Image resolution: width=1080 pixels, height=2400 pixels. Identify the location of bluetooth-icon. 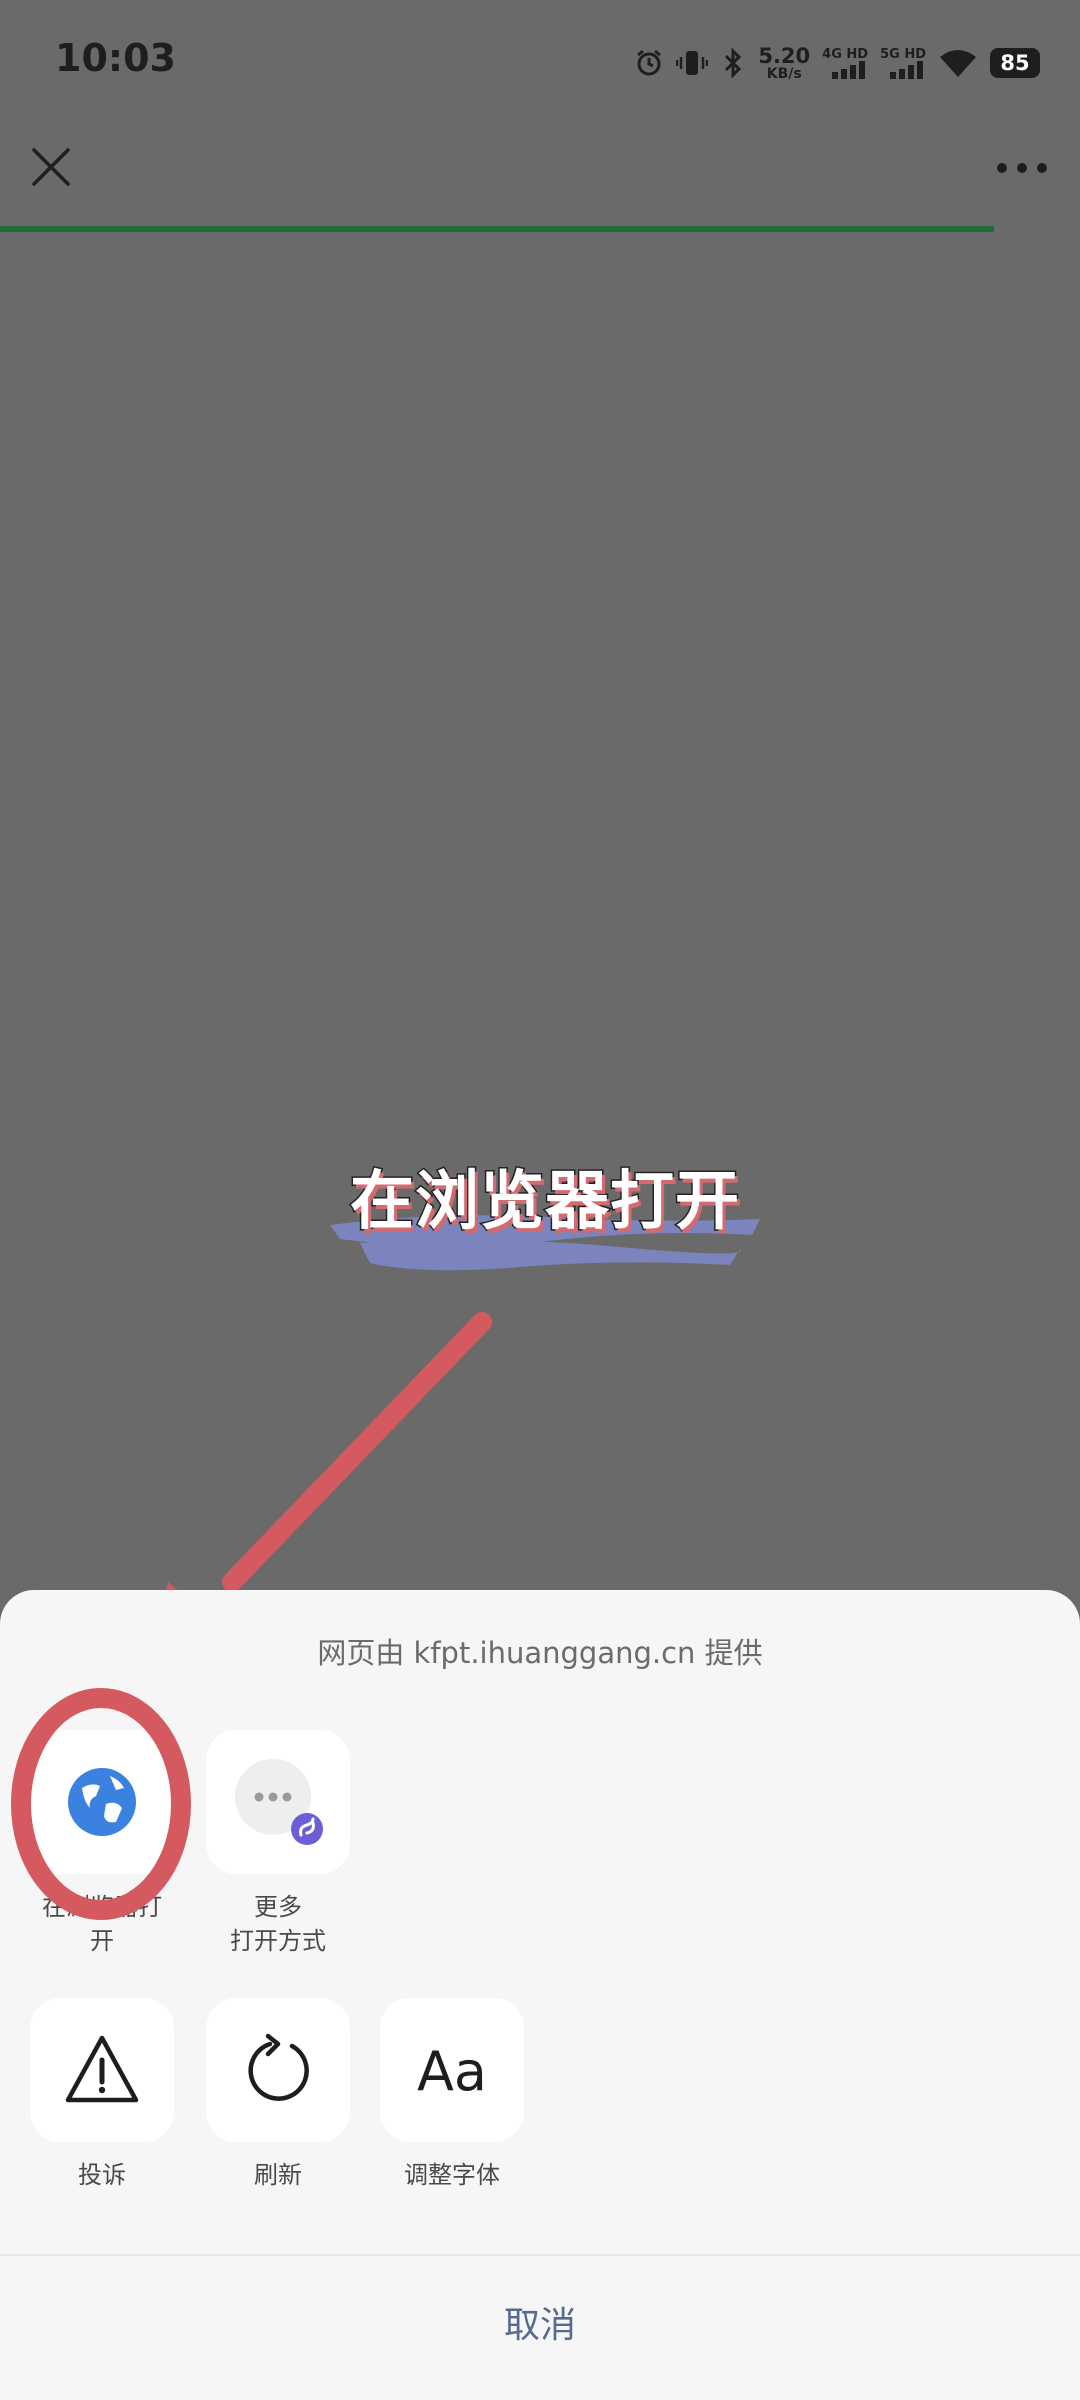
(733, 63).